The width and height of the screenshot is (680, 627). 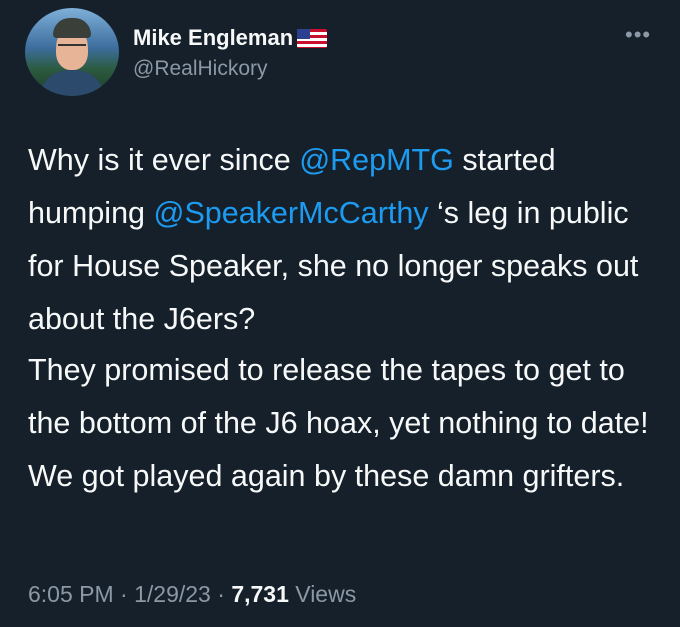 What do you see at coordinates (290, 213) in the screenshot?
I see `mention-speakermccarthy: @SpeakerMcCarthy` at bounding box center [290, 213].